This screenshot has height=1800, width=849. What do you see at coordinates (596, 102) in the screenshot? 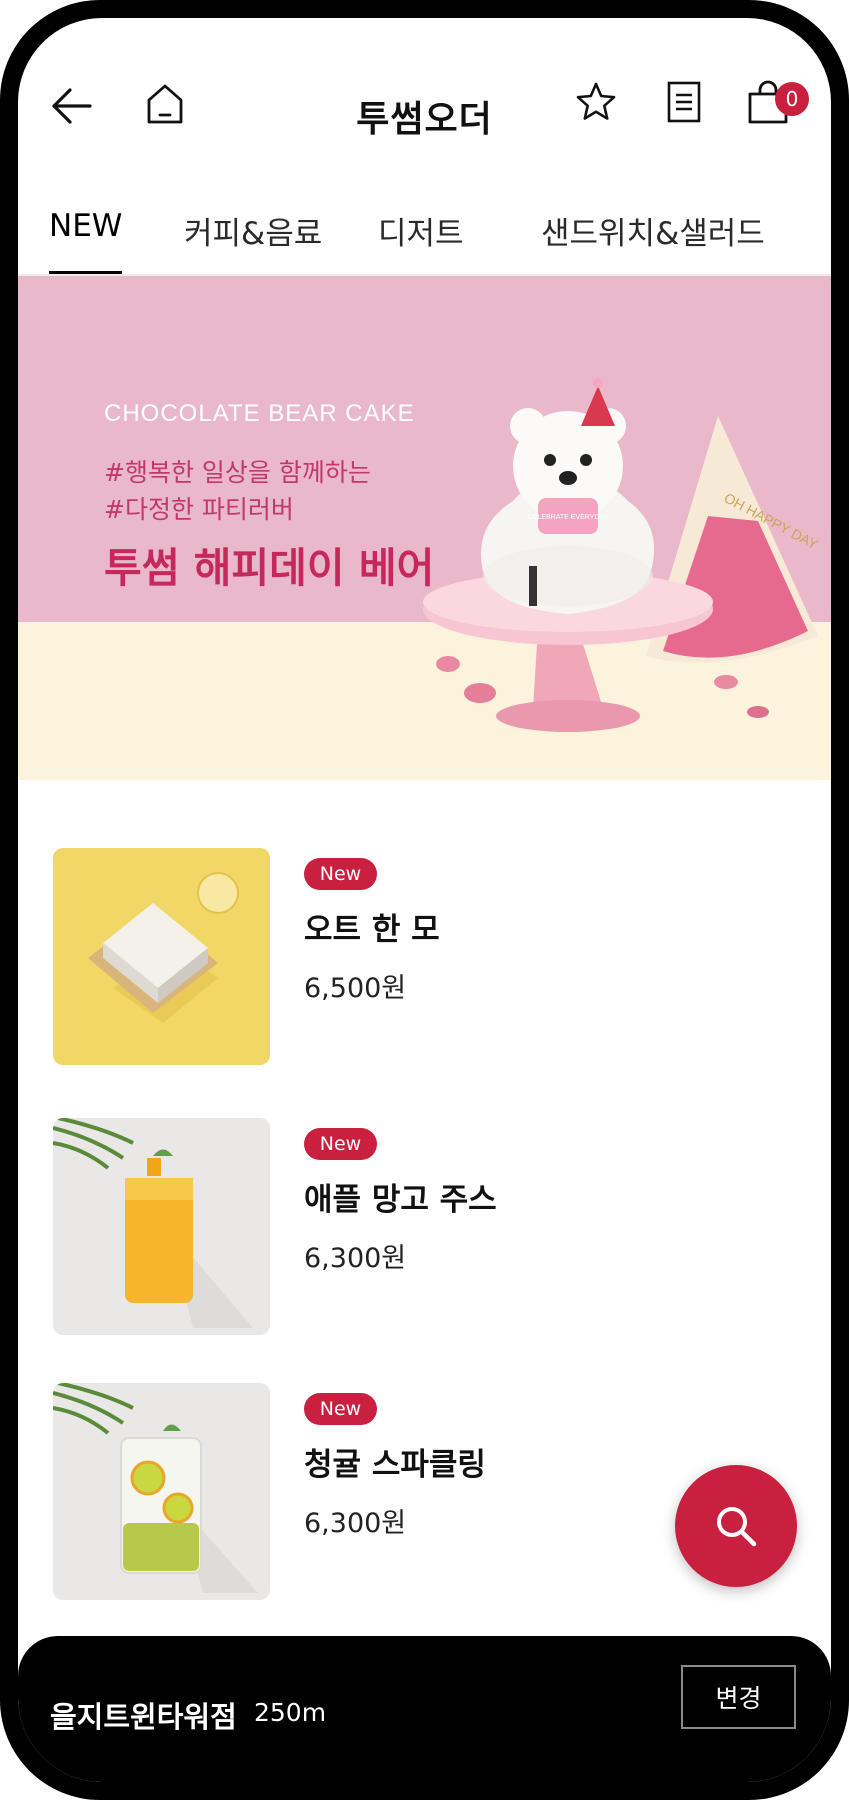
I see `star-icon` at bounding box center [596, 102].